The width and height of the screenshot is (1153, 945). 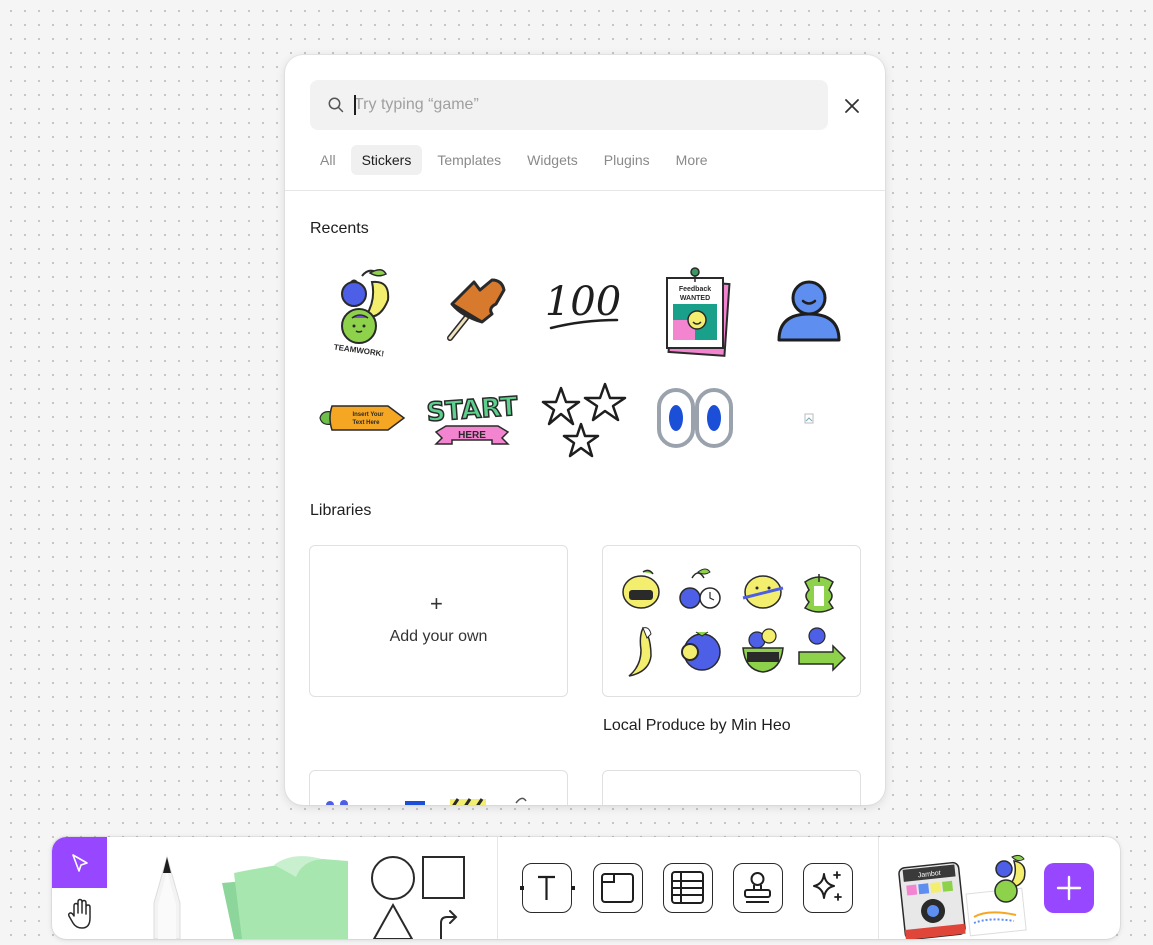 I want to click on section-icon, so click(x=617, y=888).